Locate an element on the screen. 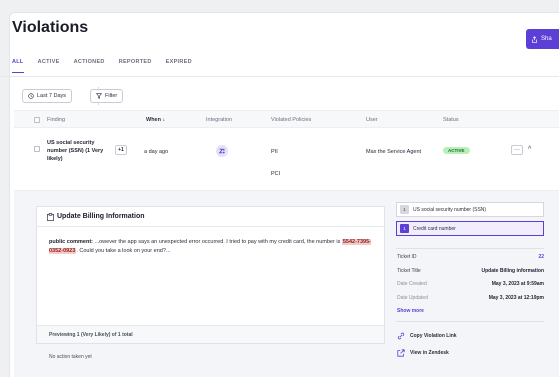 Image resolution: width=559 pixels, height=377 pixels. date-range-label: Last 7 Days is located at coordinates (52, 96).